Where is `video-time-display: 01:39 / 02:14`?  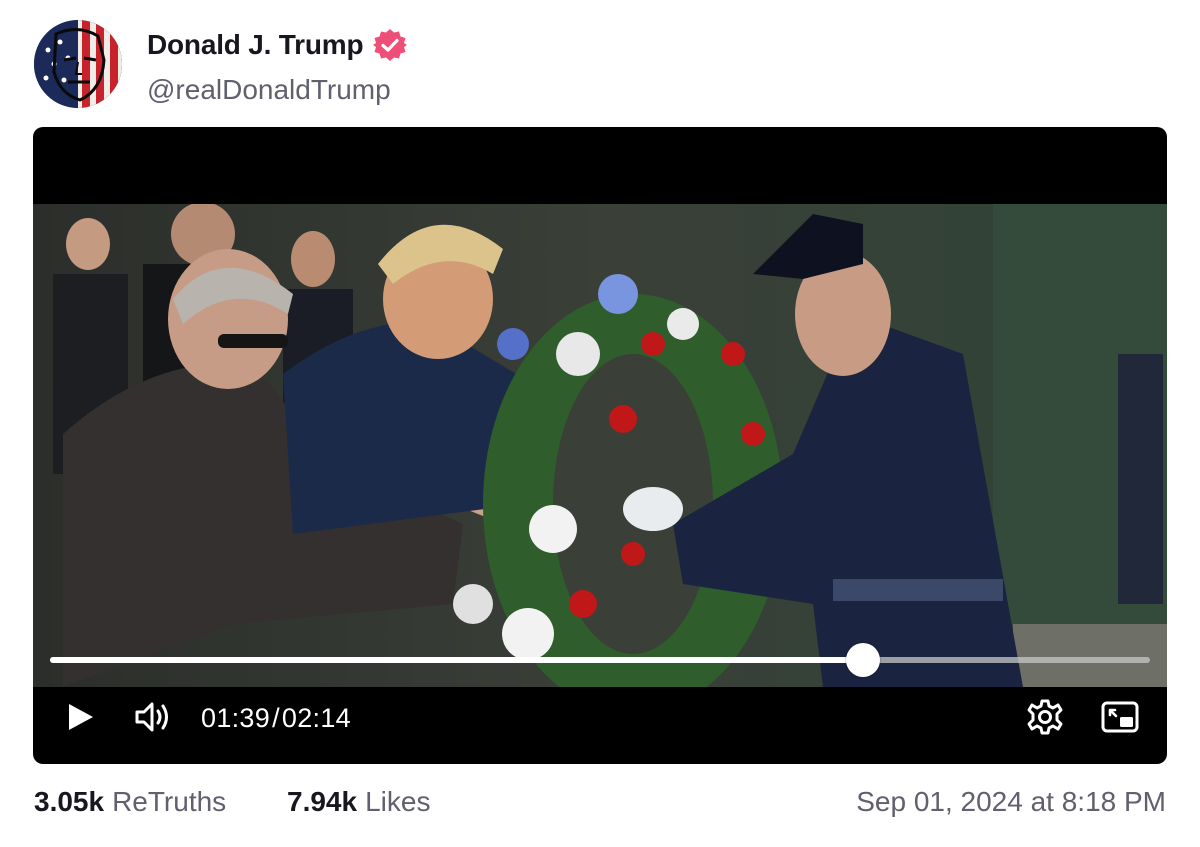 video-time-display: 01:39 / 02:14 is located at coordinates (276, 718).